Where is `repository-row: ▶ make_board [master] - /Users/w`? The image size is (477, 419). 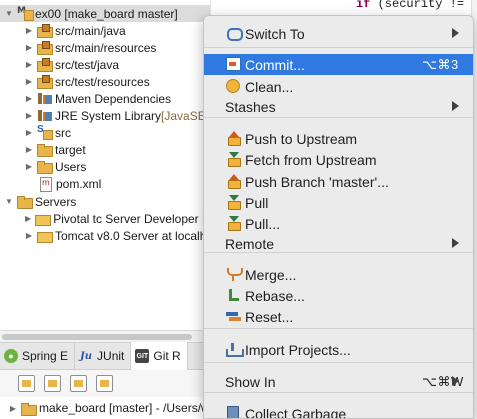
repository-row: ▶ make_board [master] - /Users/w is located at coordinates (105, 408).